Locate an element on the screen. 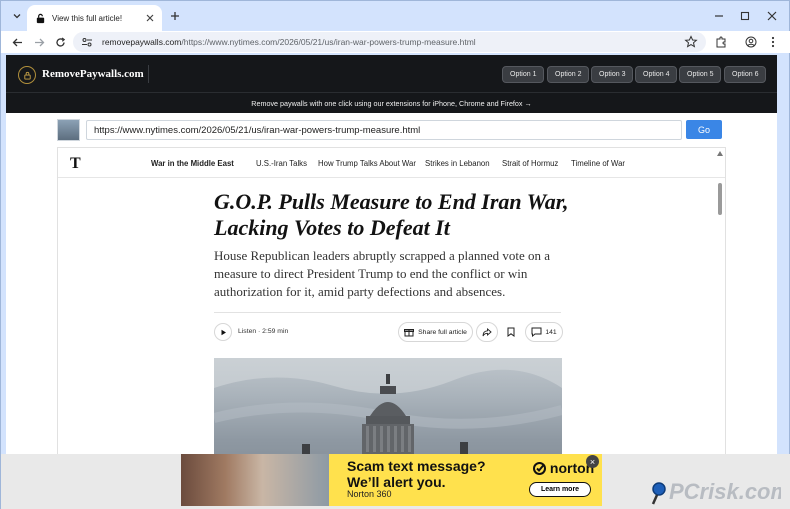  comment-count: 141 is located at coordinates (551, 332).